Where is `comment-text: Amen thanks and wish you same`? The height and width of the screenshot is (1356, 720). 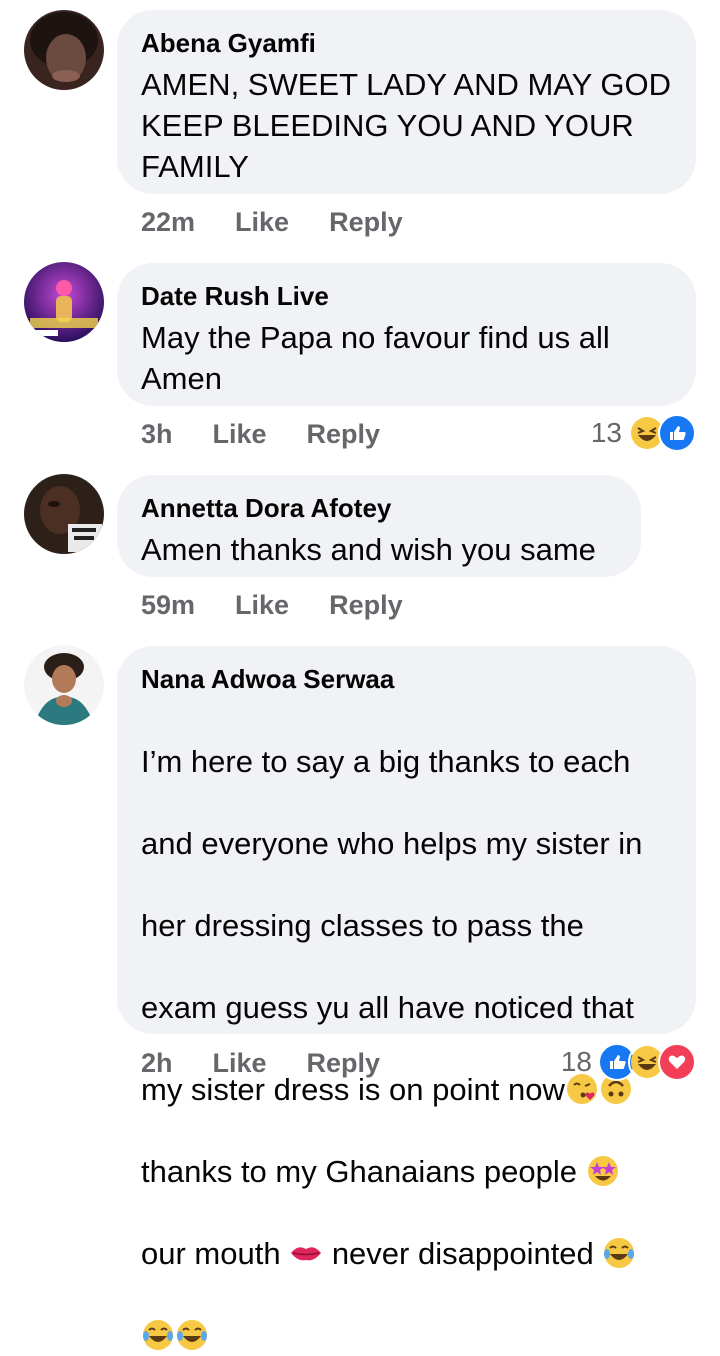
comment-text: Amen thanks and wish you same is located at coordinates (368, 549).